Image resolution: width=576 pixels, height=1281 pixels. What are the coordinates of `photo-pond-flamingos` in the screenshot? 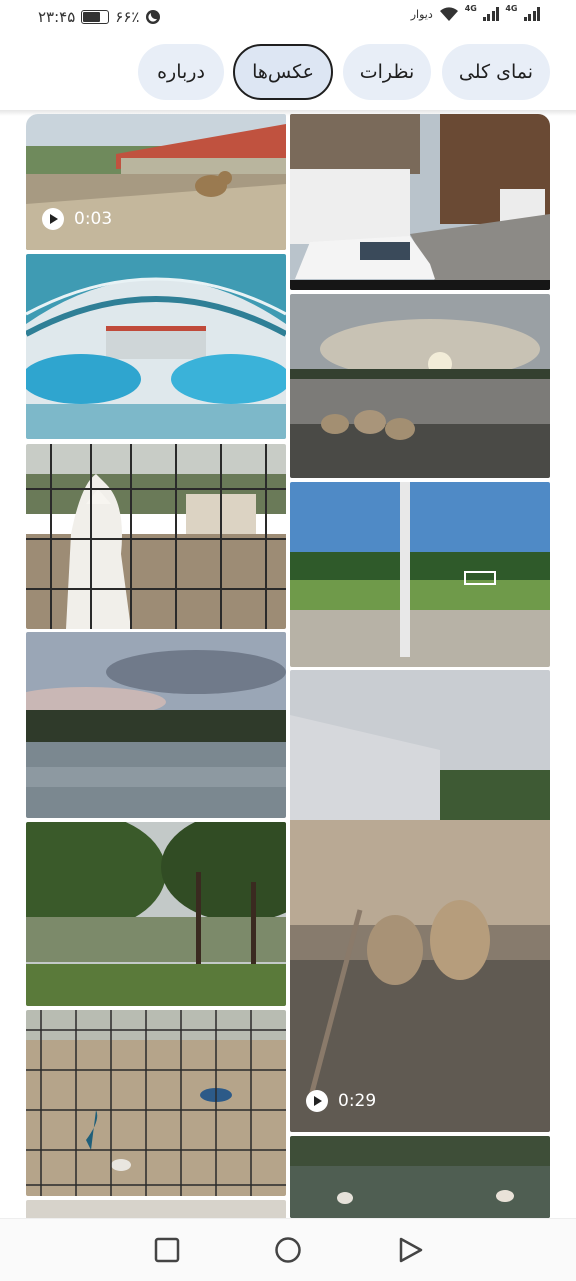 It's located at (420, 1177).